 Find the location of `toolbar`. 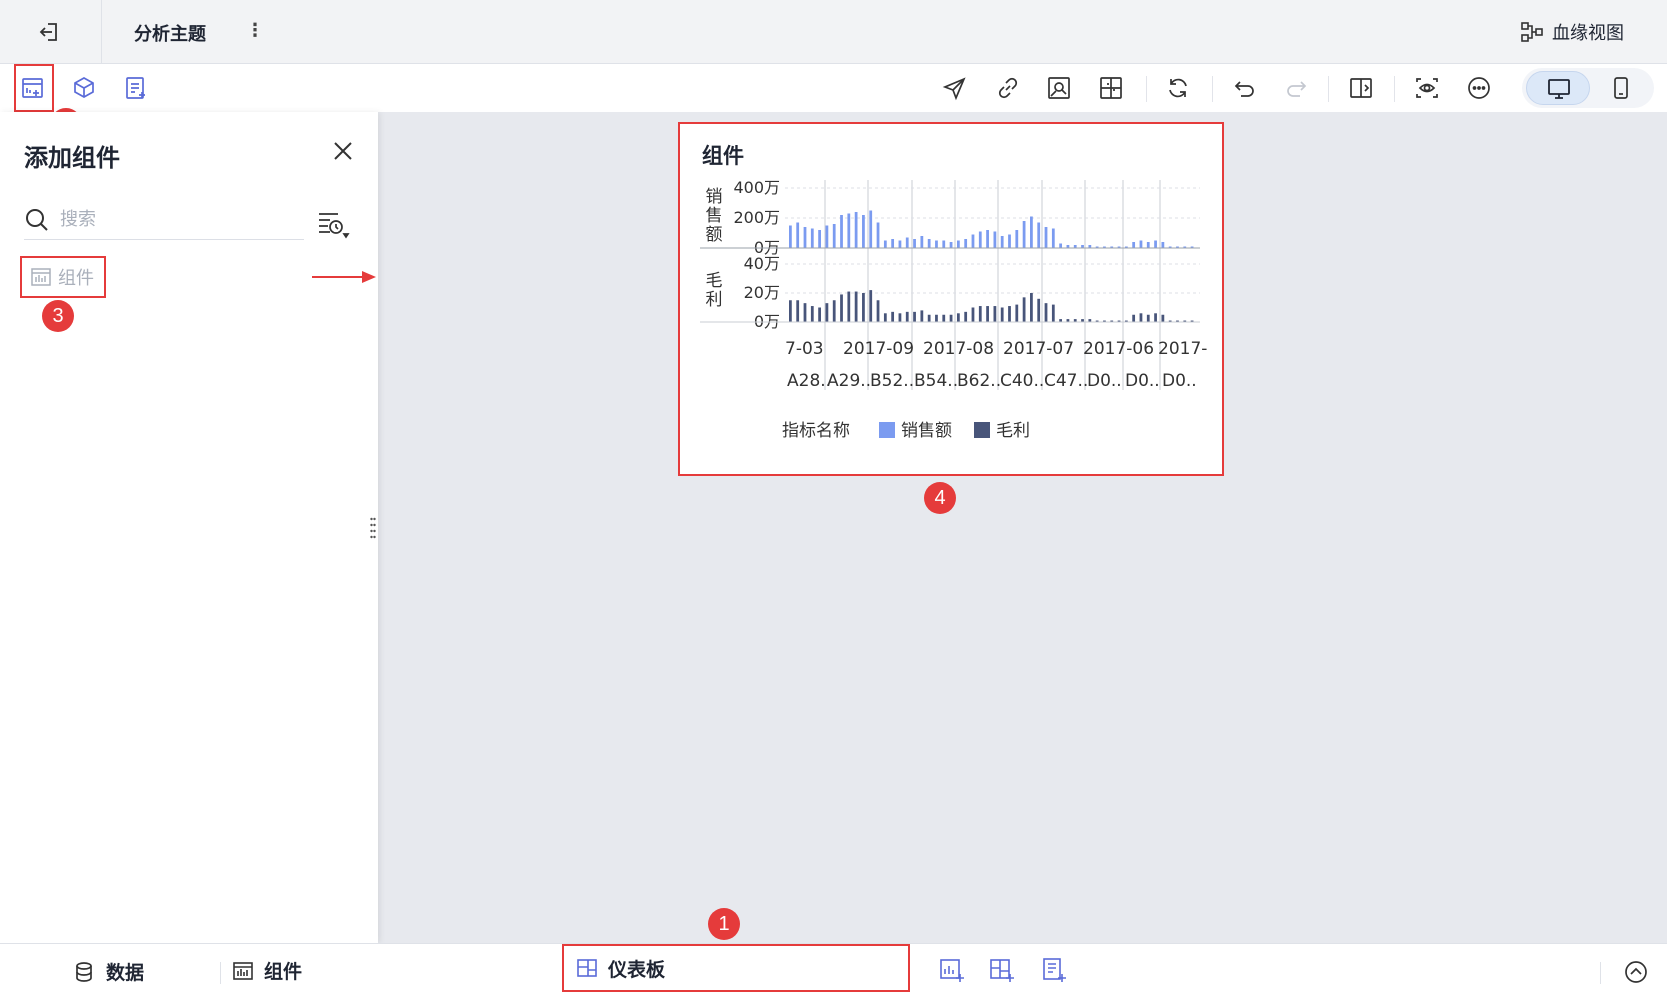

toolbar is located at coordinates (833, 88).